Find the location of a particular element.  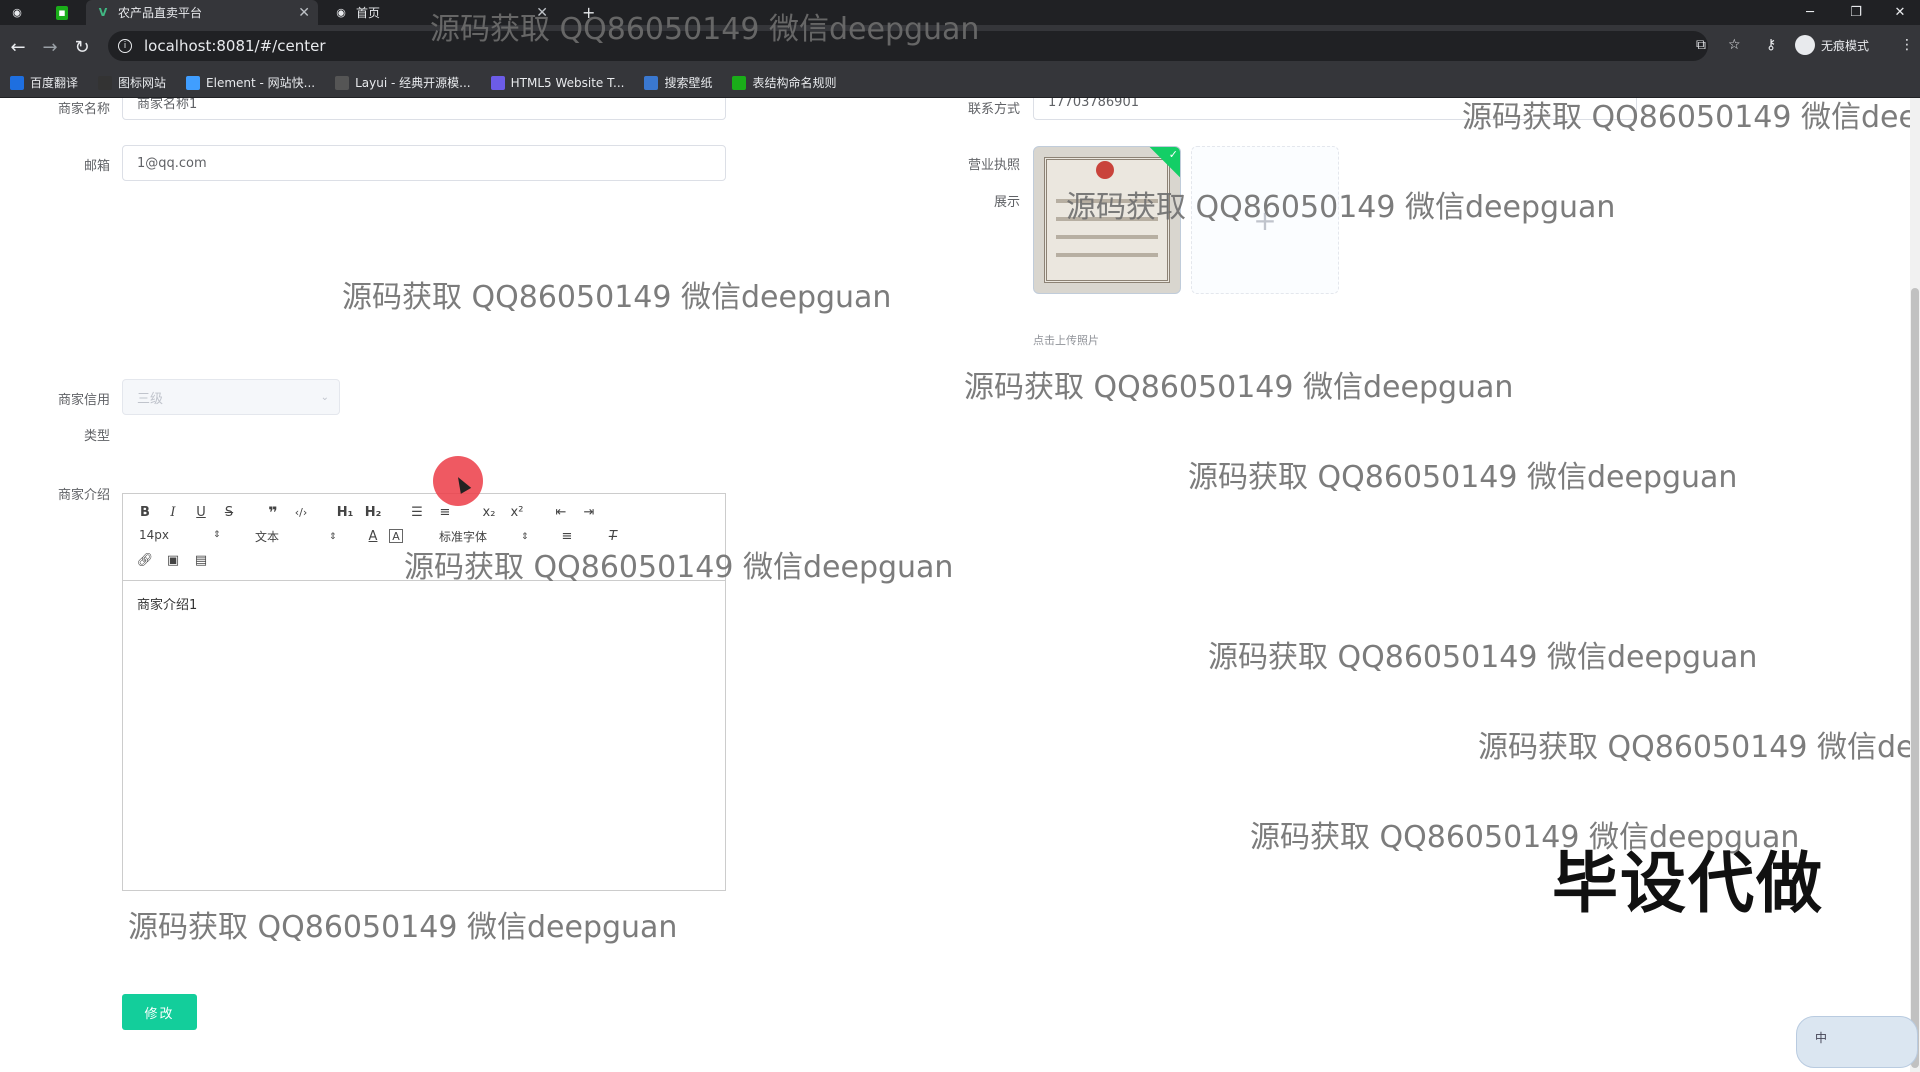

vue-icon: V is located at coordinates (103, 12).